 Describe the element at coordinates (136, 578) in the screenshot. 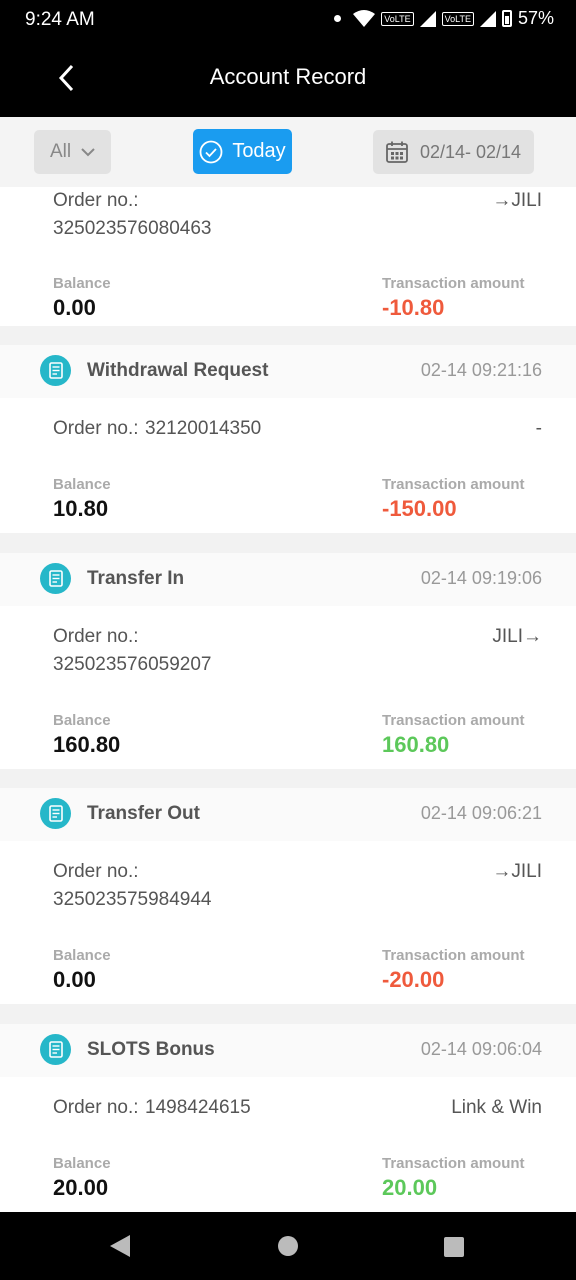

I see `record-type: Transfer In` at that location.